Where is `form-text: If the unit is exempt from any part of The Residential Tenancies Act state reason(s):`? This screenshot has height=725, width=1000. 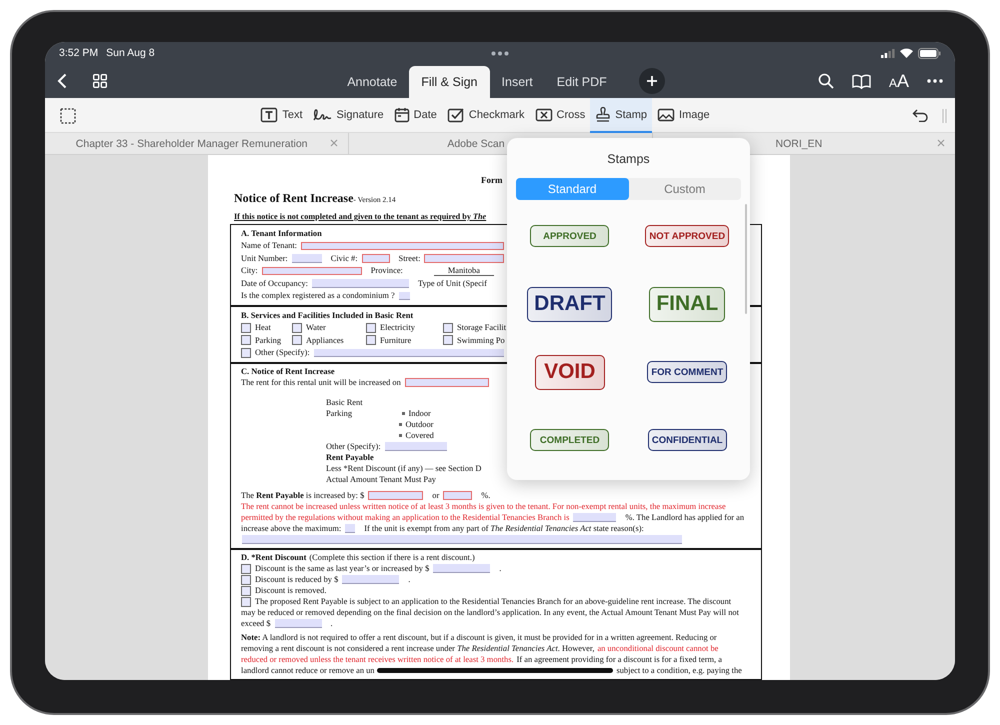 form-text: If the unit is exempt from any part of The Residential Tenancies Act state reason(s): is located at coordinates (504, 528).